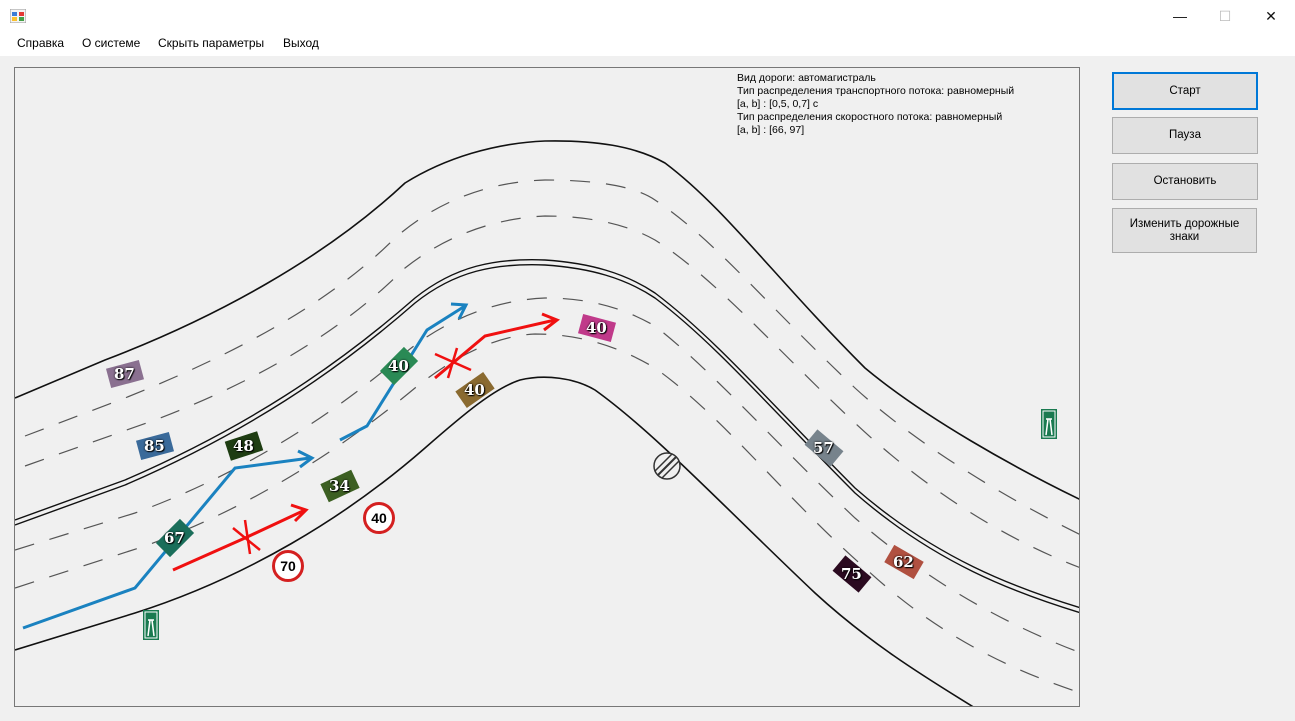  What do you see at coordinates (243, 446) in the screenshot?
I see `car-speed-label: 48` at bounding box center [243, 446].